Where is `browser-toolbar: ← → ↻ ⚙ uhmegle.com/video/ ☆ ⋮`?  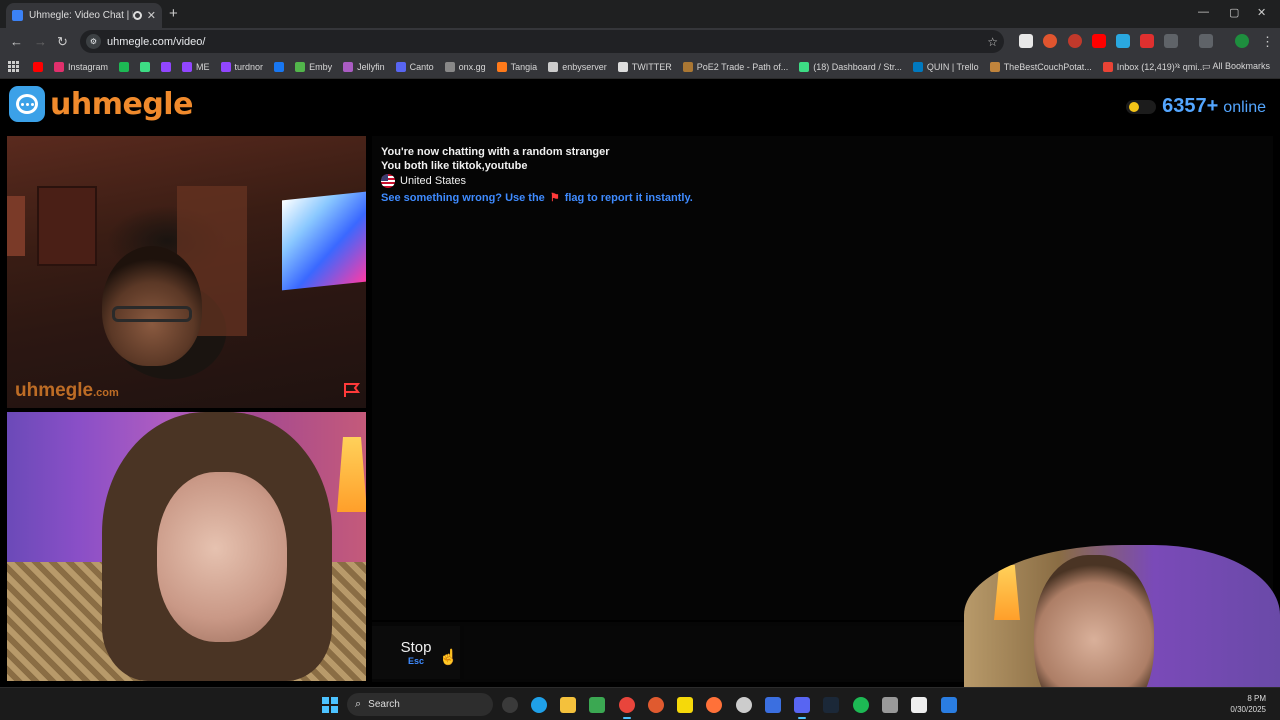 browser-toolbar: ← → ↻ ⚙ uhmegle.com/video/ ☆ ⋮ is located at coordinates (640, 41).